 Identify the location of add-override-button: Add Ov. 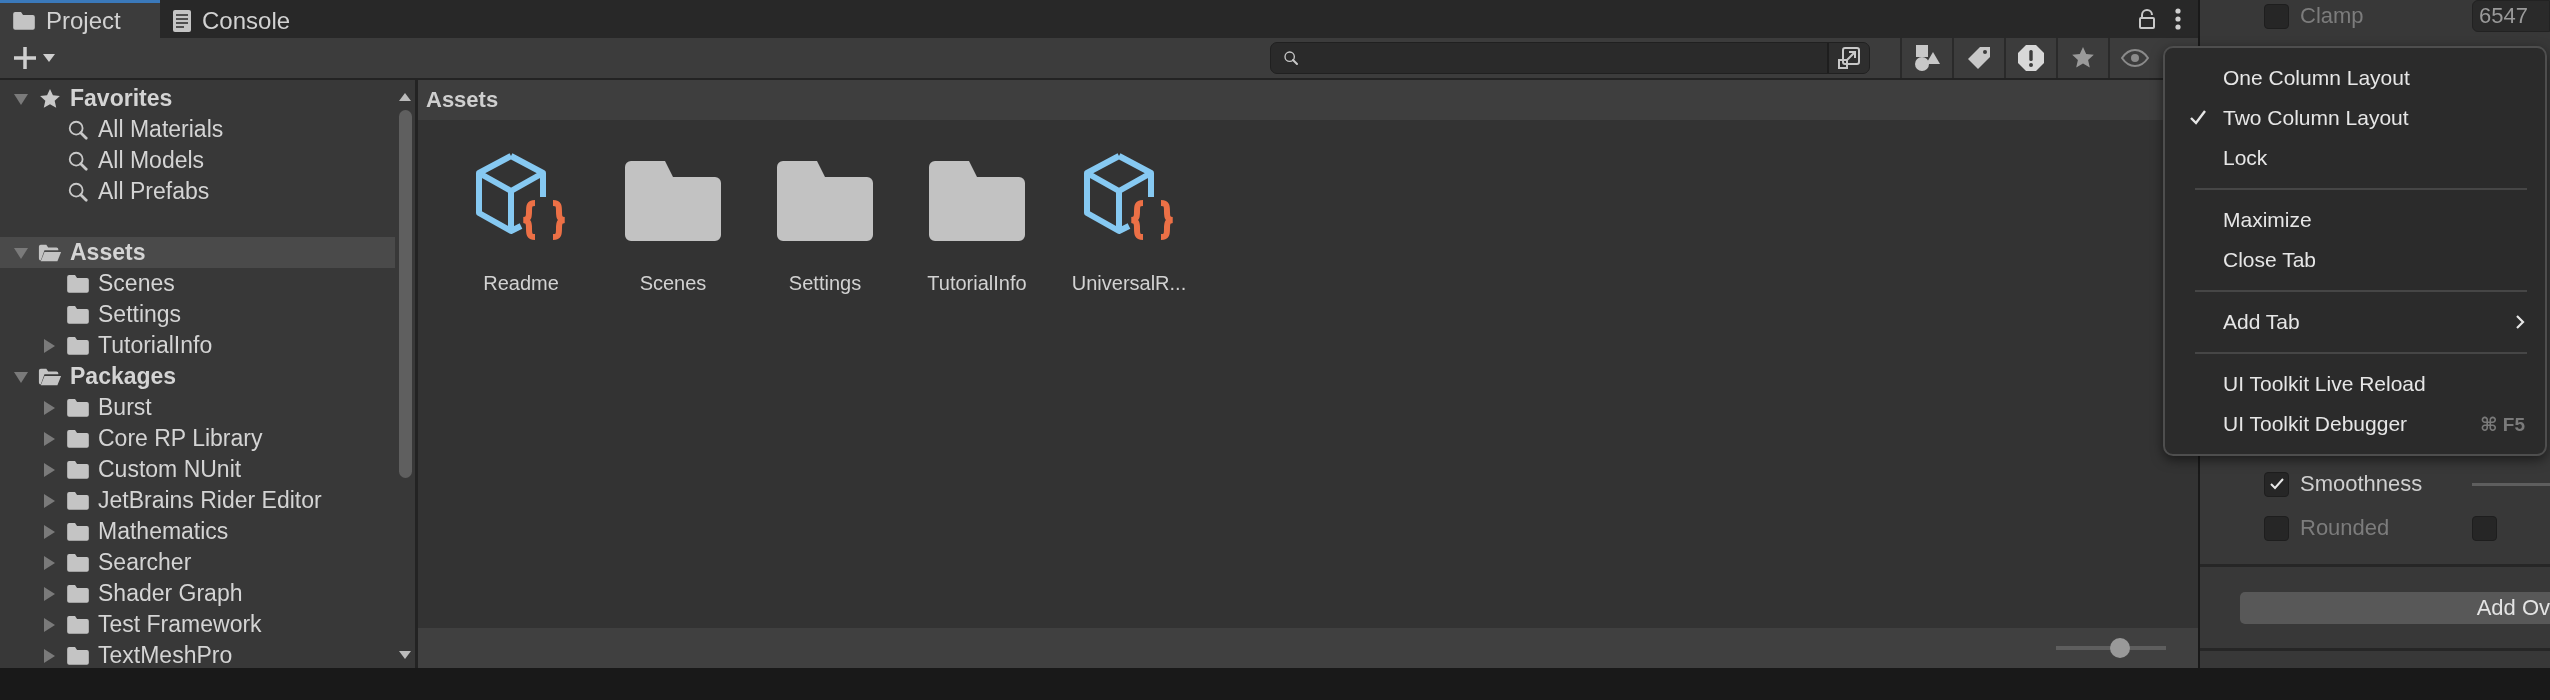
(2395, 607).